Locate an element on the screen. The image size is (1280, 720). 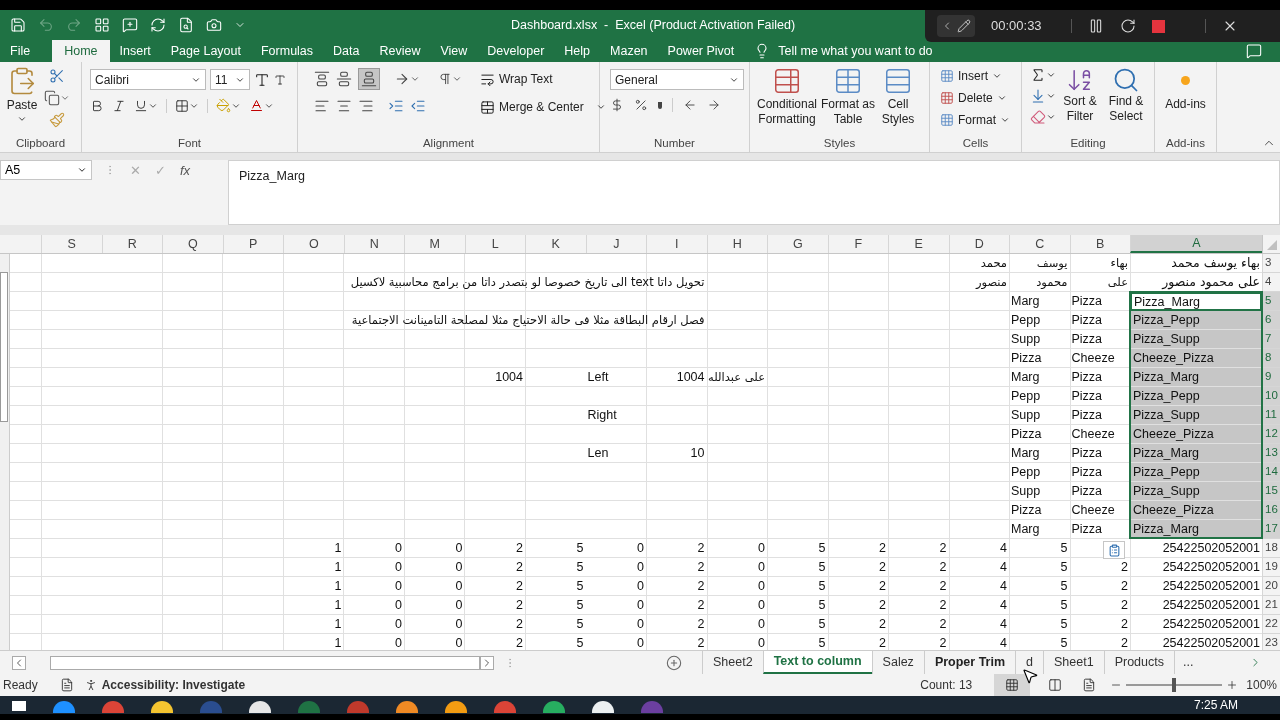
decrease-indent-icon is located at coordinates (418, 106).